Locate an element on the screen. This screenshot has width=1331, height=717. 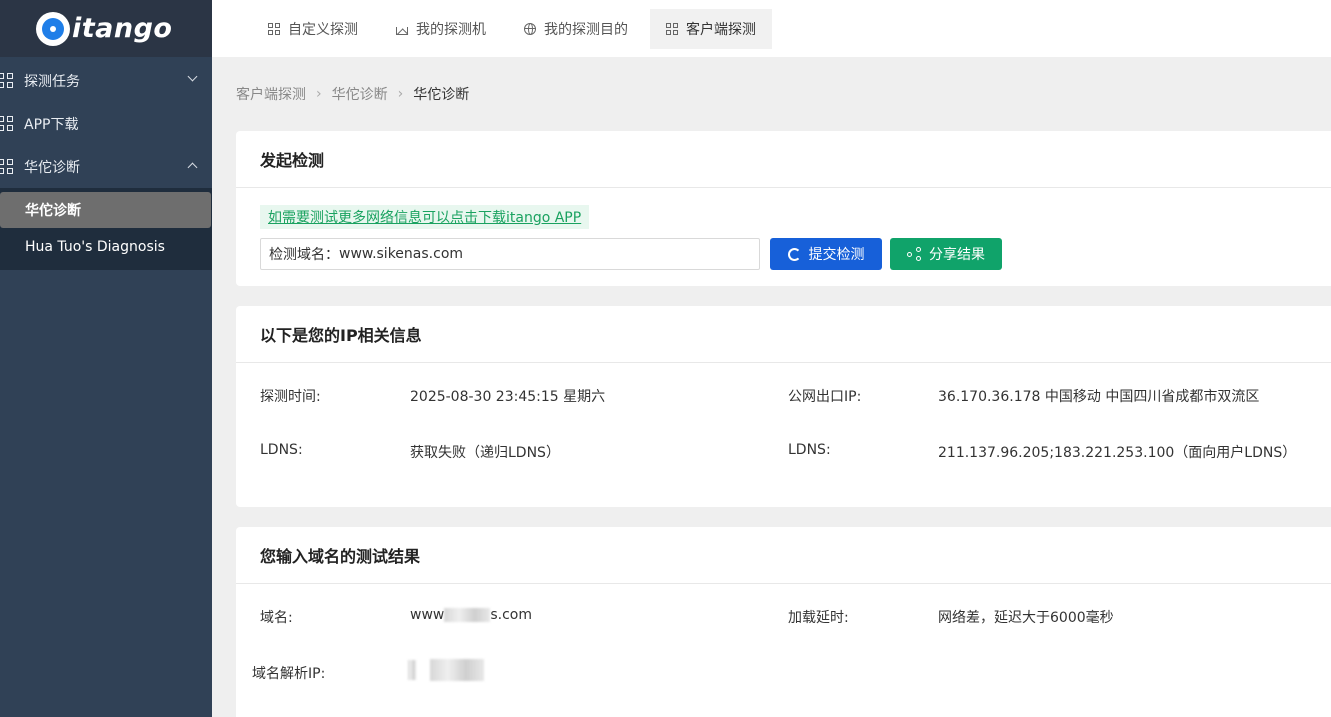
domain-input-label: 检测域名： is located at coordinates (304, 255).